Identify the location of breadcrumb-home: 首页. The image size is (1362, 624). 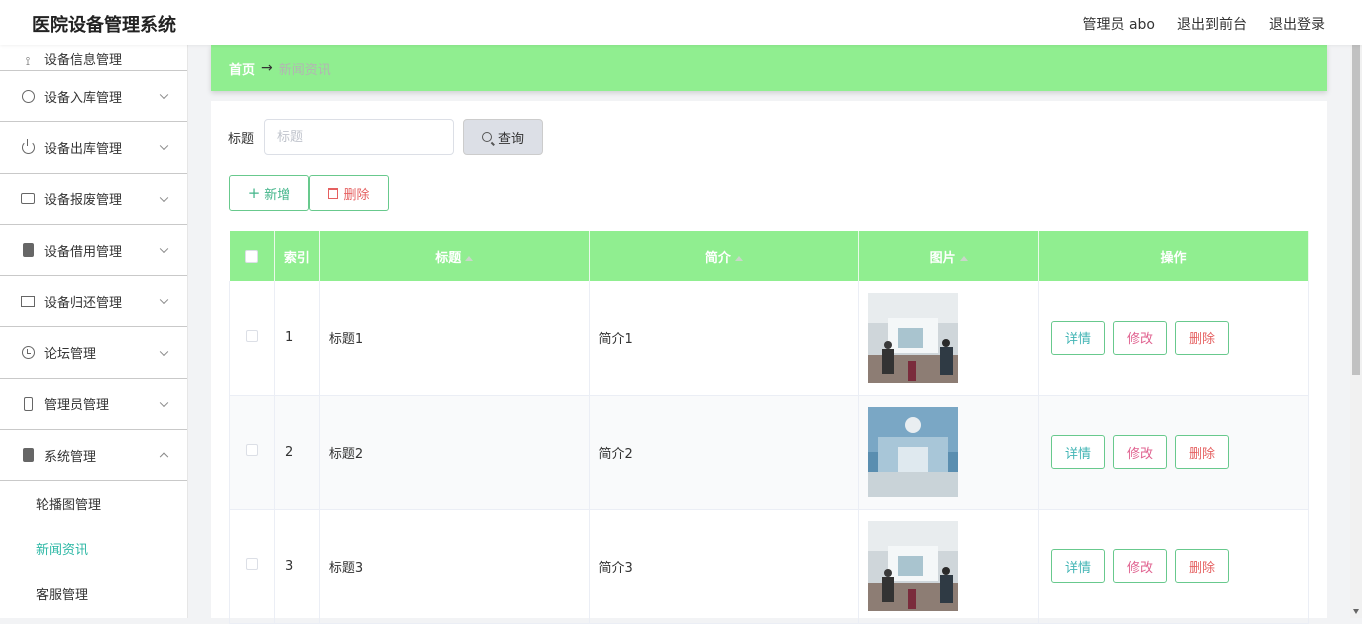
(242, 68).